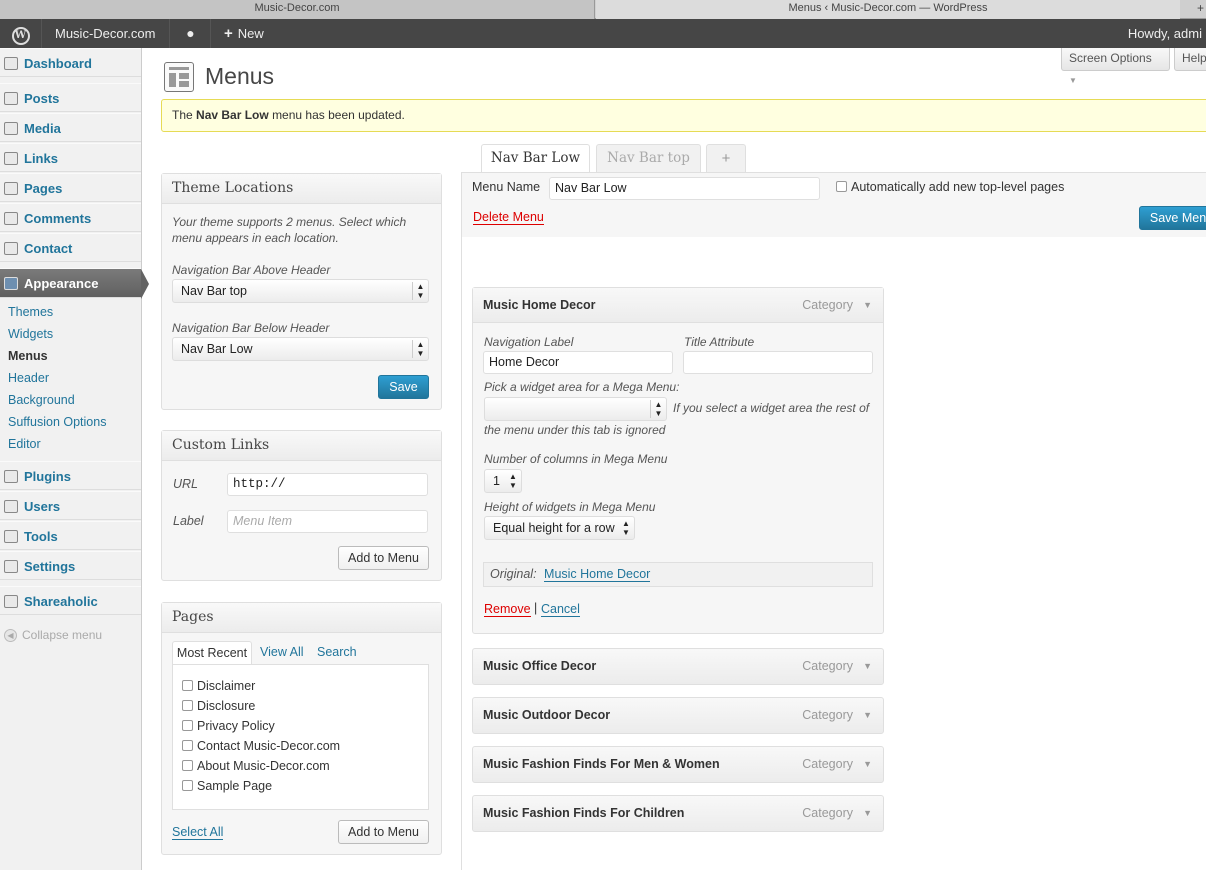 The image size is (1206, 870). What do you see at coordinates (106, 33) in the screenshot?
I see `site-name-link: Music-Decor.com` at bounding box center [106, 33].